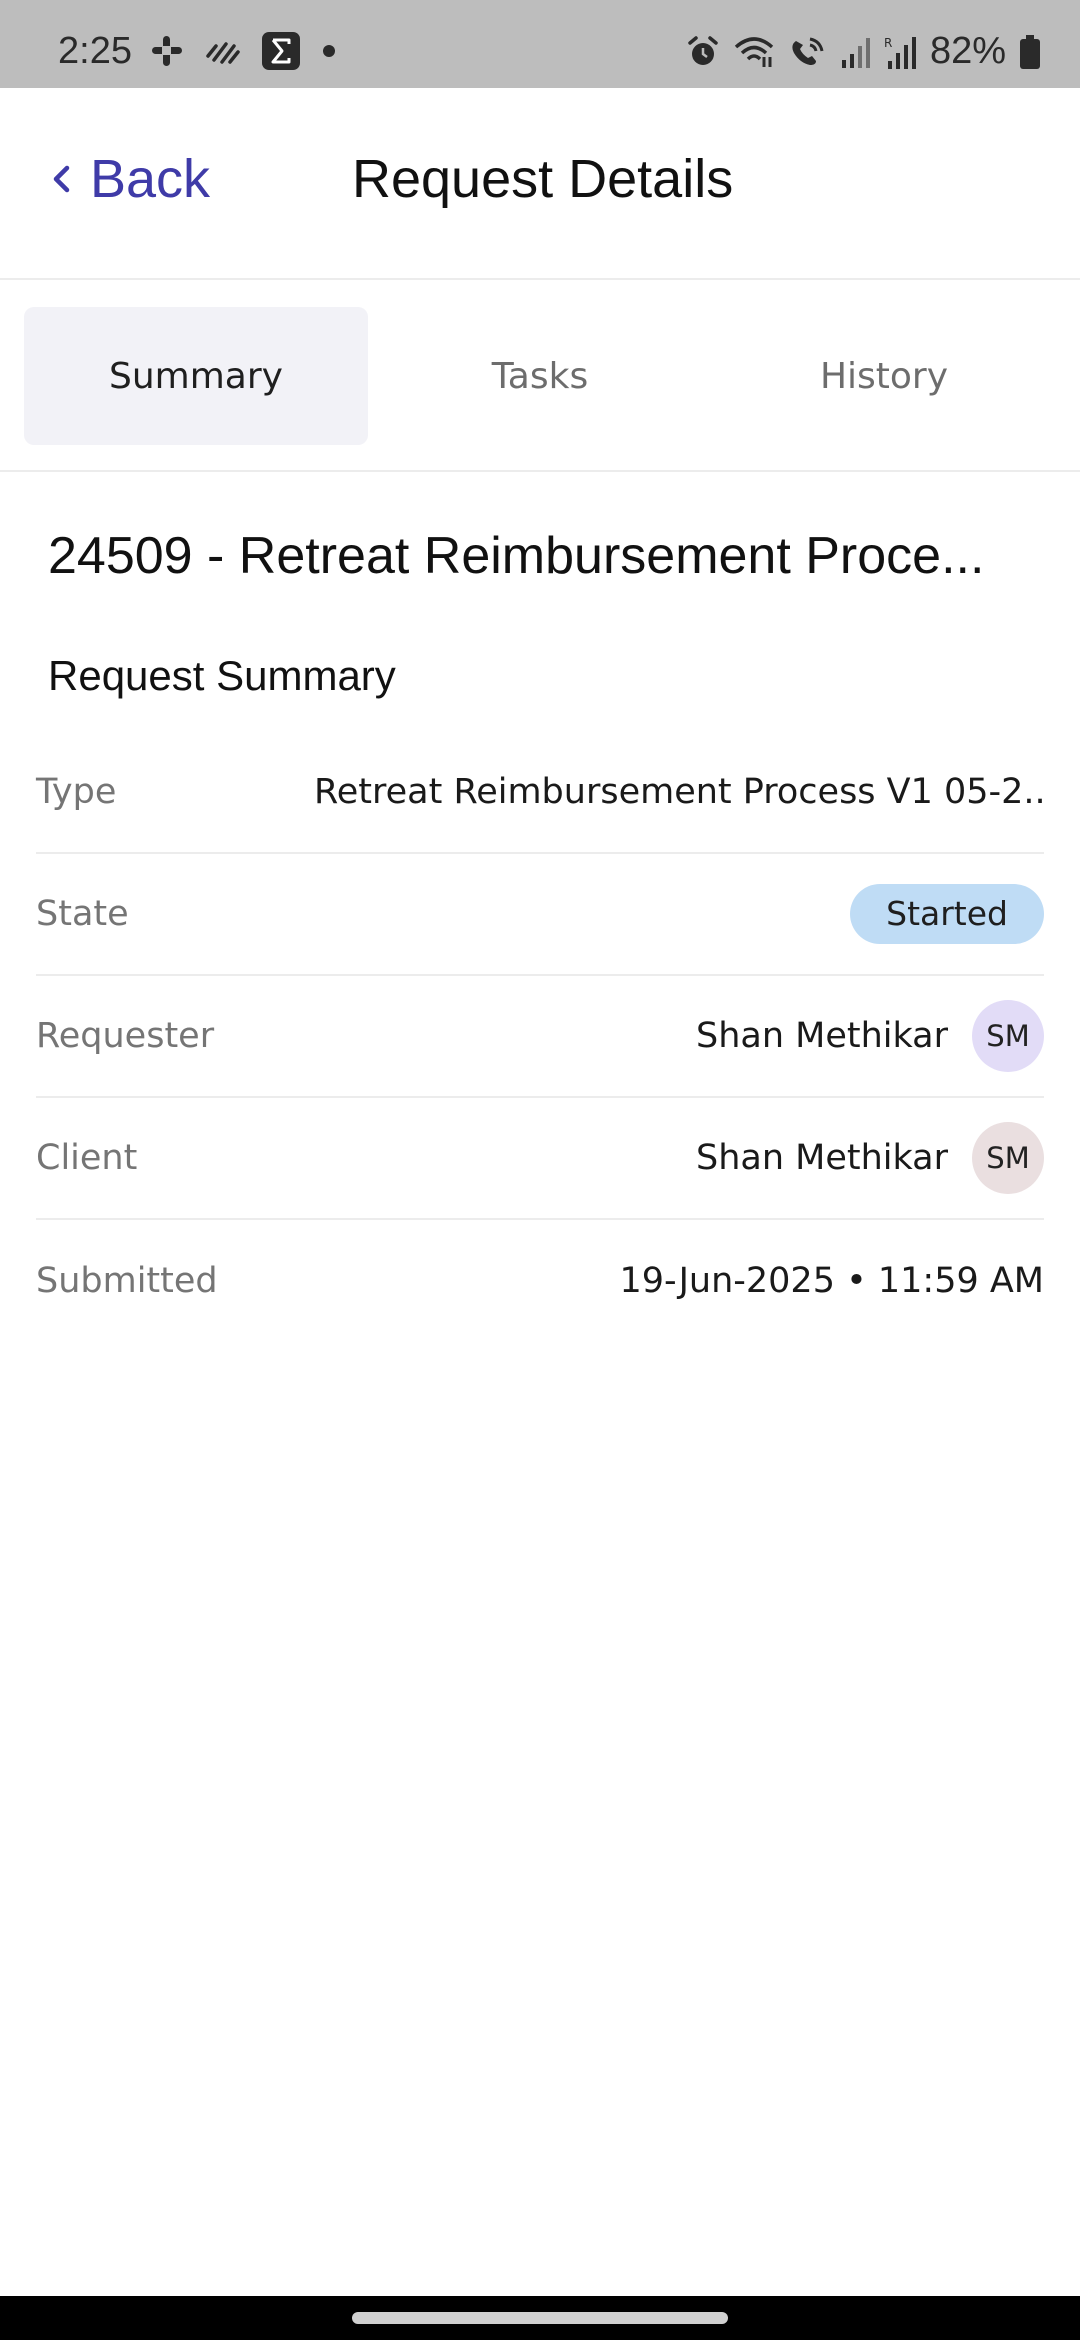  What do you see at coordinates (884, 376) in the screenshot?
I see `tab-history: History` at bounding box center [884, 376].